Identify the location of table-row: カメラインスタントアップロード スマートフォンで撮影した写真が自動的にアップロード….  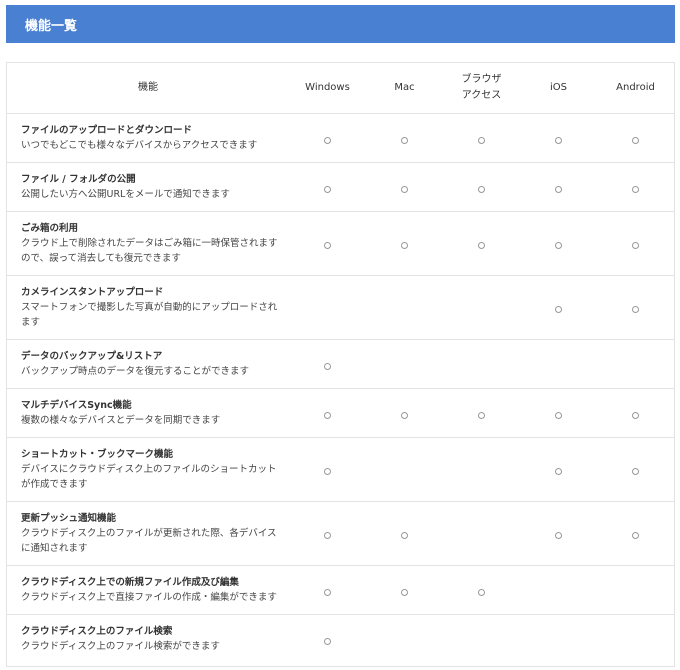
(340, 307).